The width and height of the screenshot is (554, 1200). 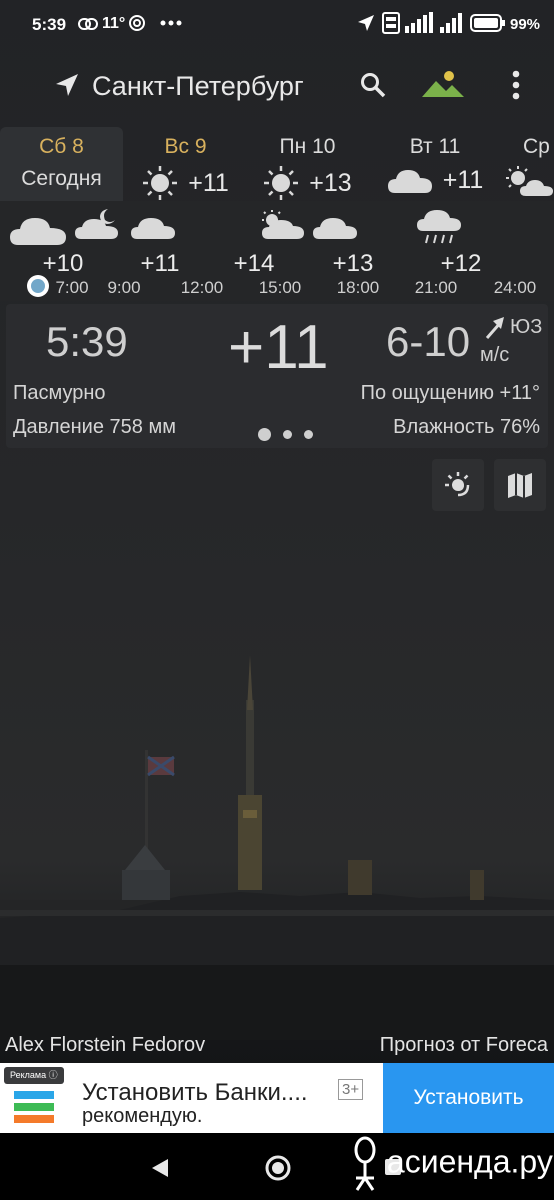 What do you see at coordinates (87, 341) in the screenshot?
I see `current-time: 5:39` at bounding box center [87, 341].